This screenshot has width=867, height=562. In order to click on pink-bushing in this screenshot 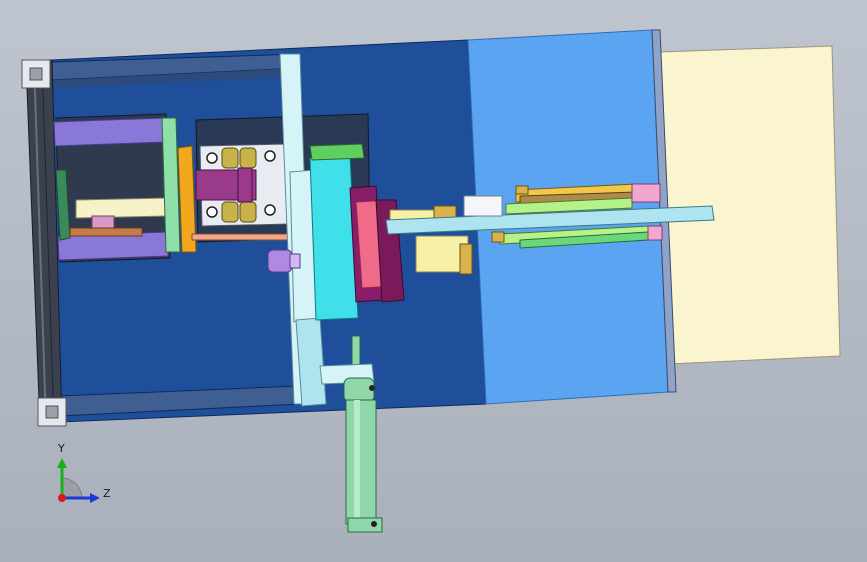, I will do `click(103, 222)`.